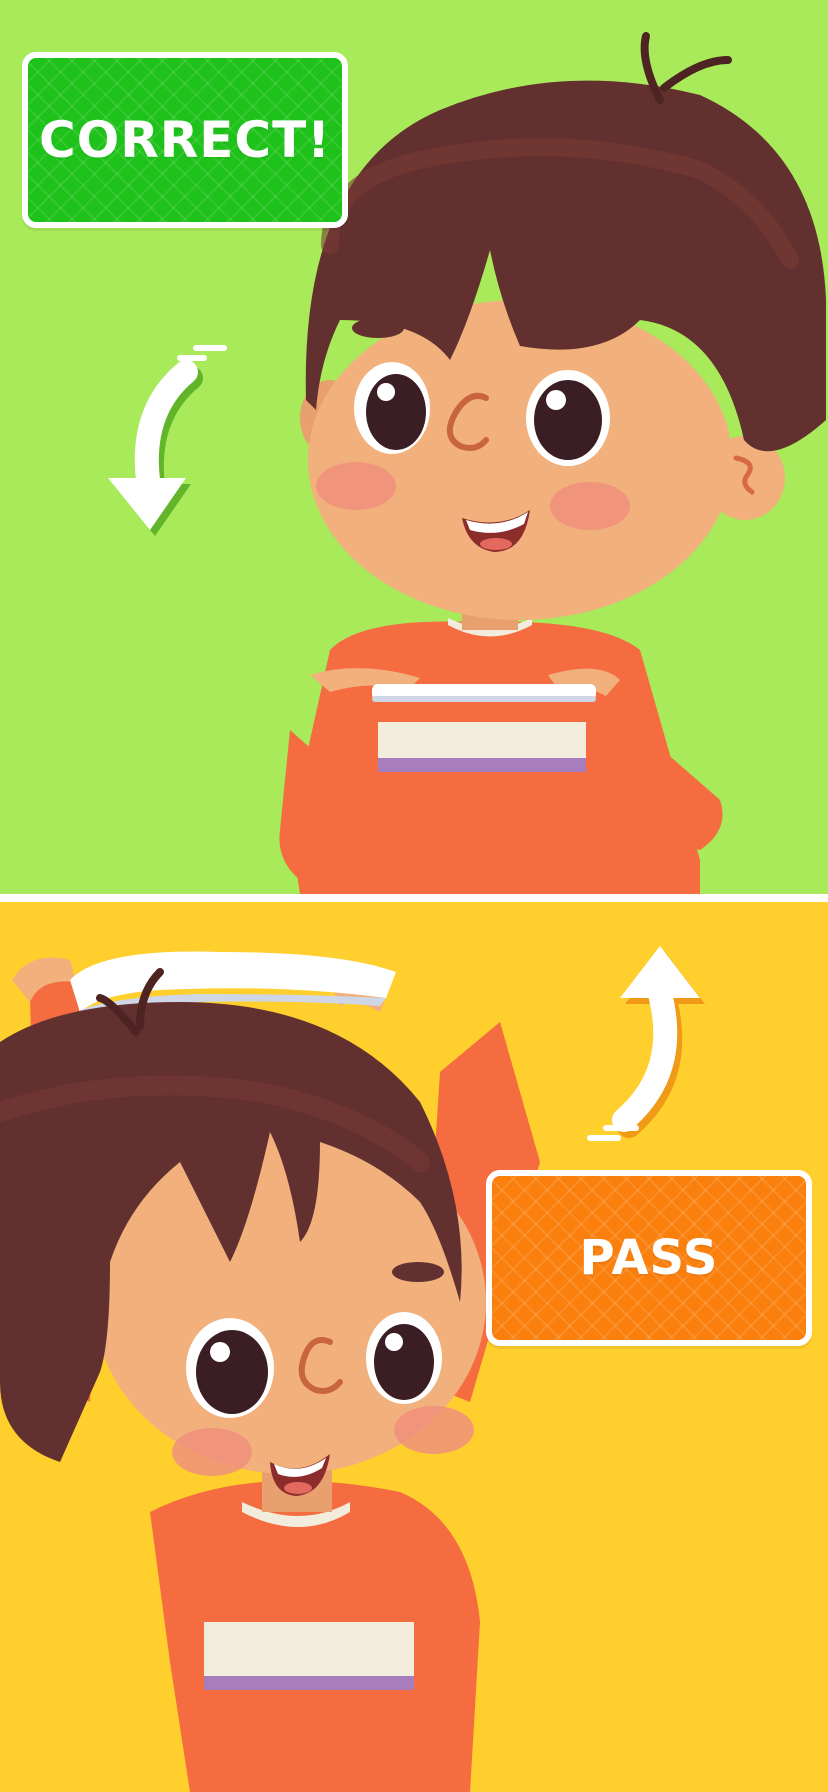 The image size is (828, 1792). I want to click on girl-eyebrow, so click(418, 1272).